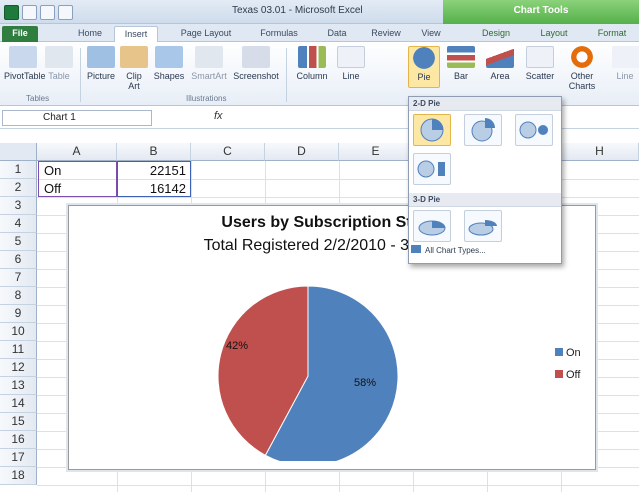  What do you see at coordinates (431, 34) in the screenshot?
I see `tab-view: View` at bounding box center [431, 34].